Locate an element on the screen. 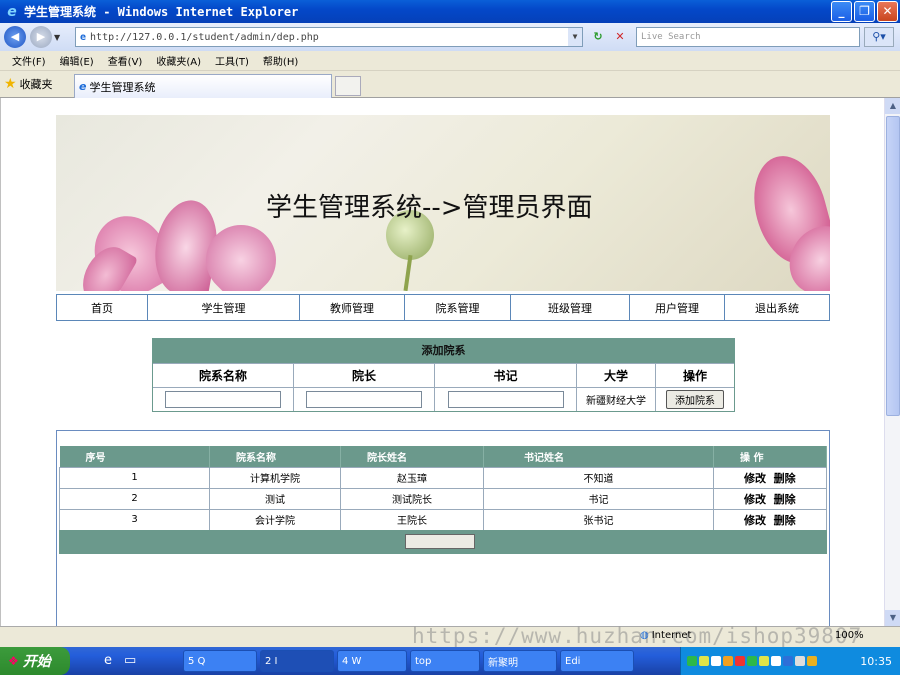 This screenshot has height=675, width=900. add-department-button: 添加院系 is located at coordinates (695, 399).